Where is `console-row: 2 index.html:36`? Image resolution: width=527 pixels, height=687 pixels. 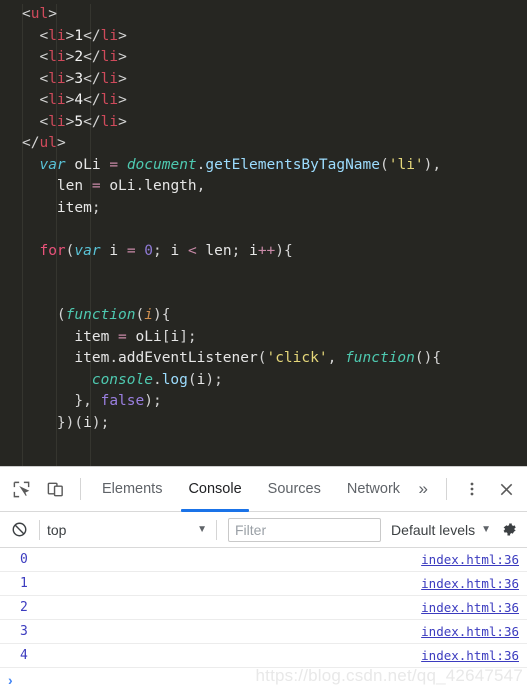
console-row: 2 index.html:36 is located at coordinates (263, 608).